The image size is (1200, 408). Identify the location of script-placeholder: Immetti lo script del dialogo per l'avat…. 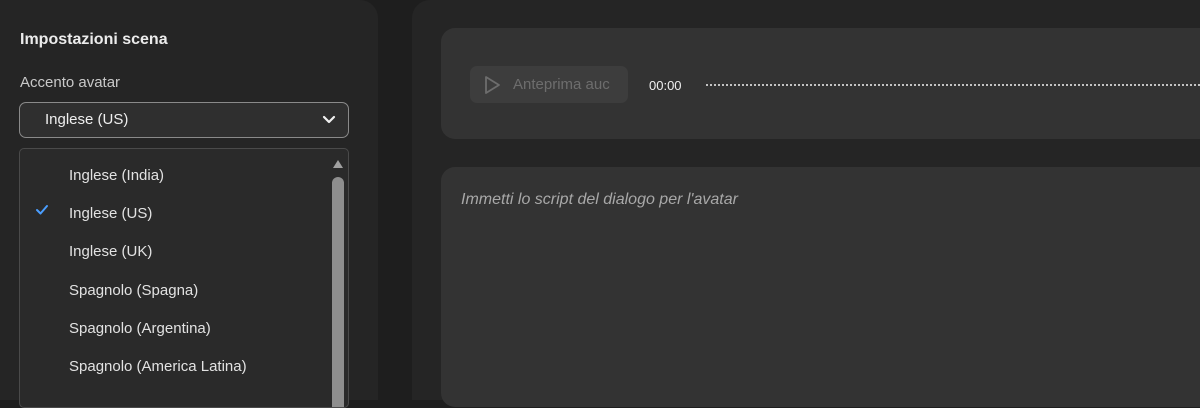
(599, 199).